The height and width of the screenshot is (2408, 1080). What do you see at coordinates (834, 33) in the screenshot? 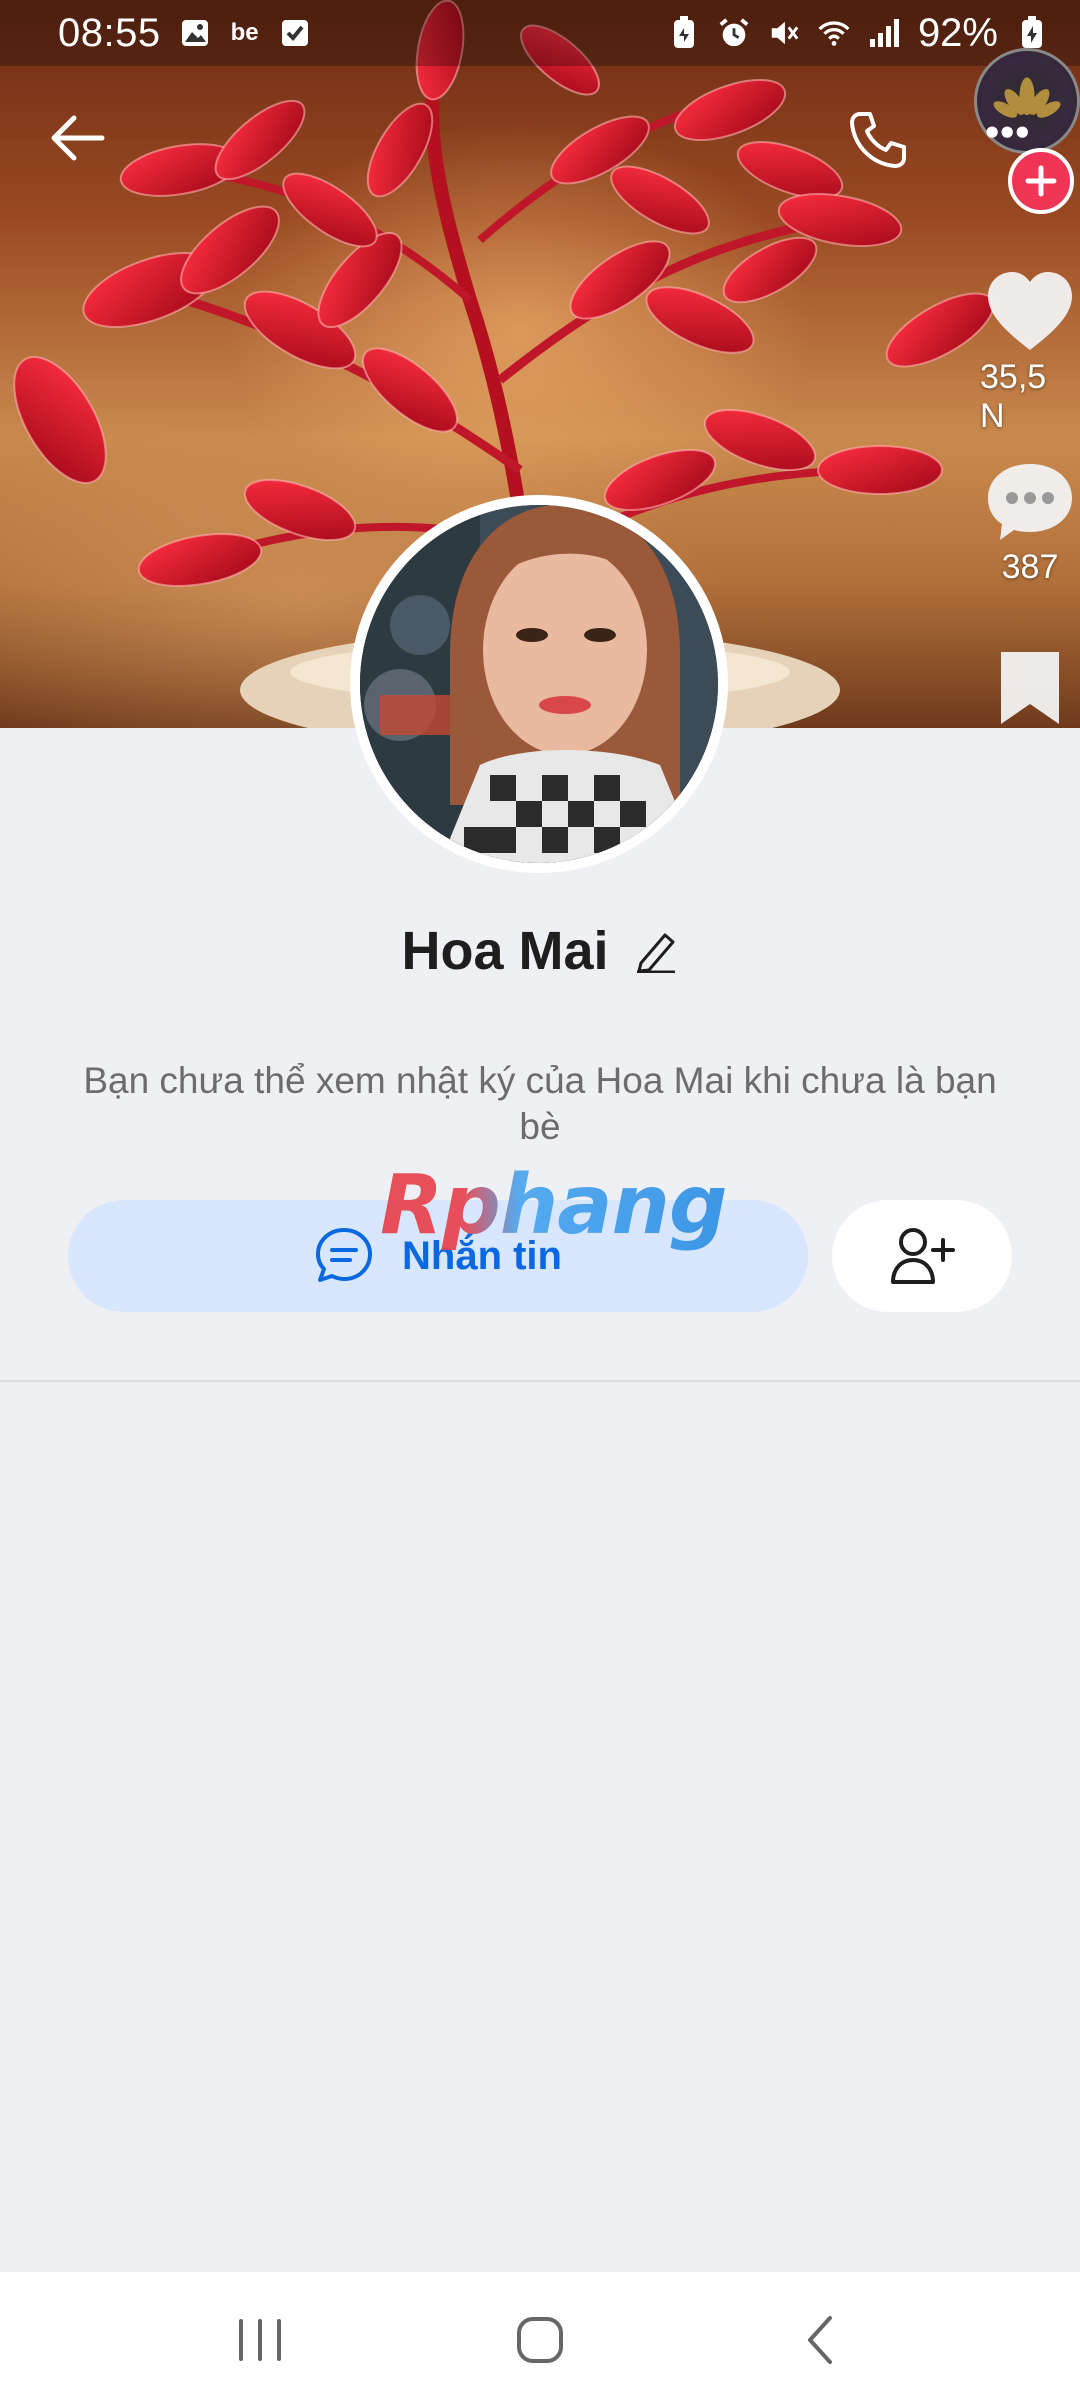
I see `wifi-icon` at bounding box center [834, 33].